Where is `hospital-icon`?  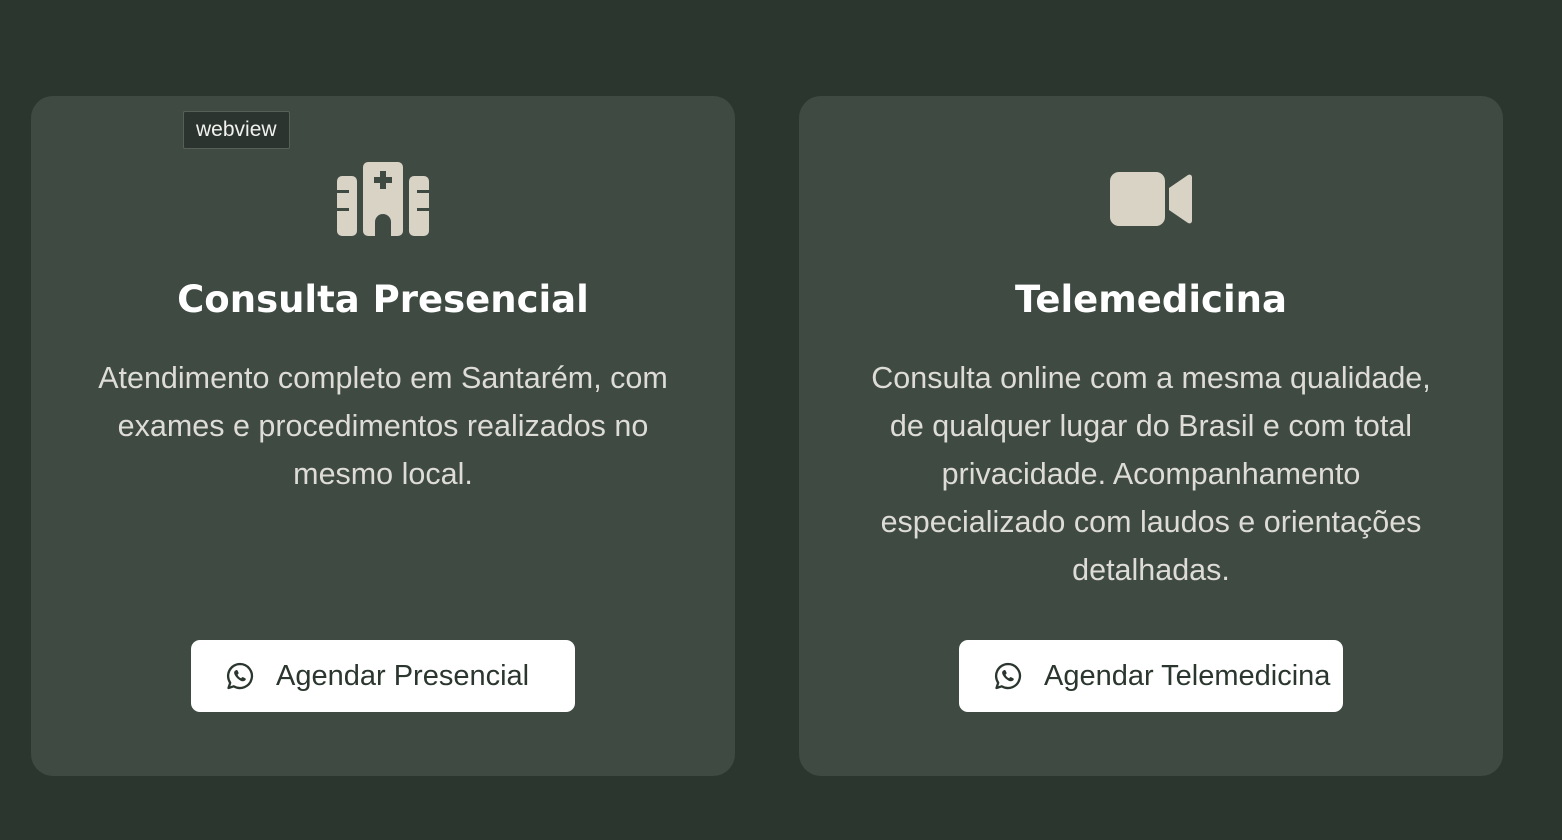
hospital-icon is located at coordinates (383, 201).